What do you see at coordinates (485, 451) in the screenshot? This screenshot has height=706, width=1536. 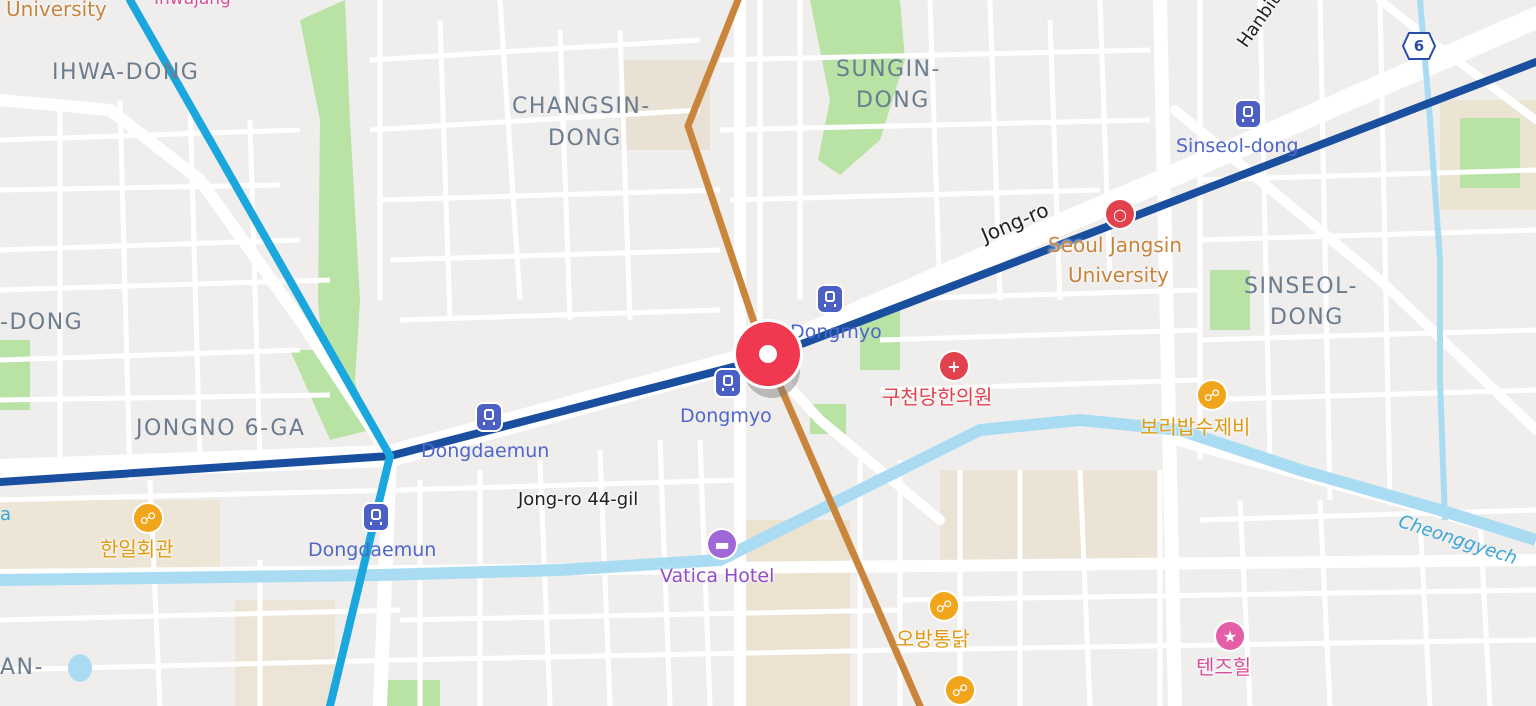 I see `station-dongdaemun-north-label: Dongdaemun` at bounding box center [485, 451].